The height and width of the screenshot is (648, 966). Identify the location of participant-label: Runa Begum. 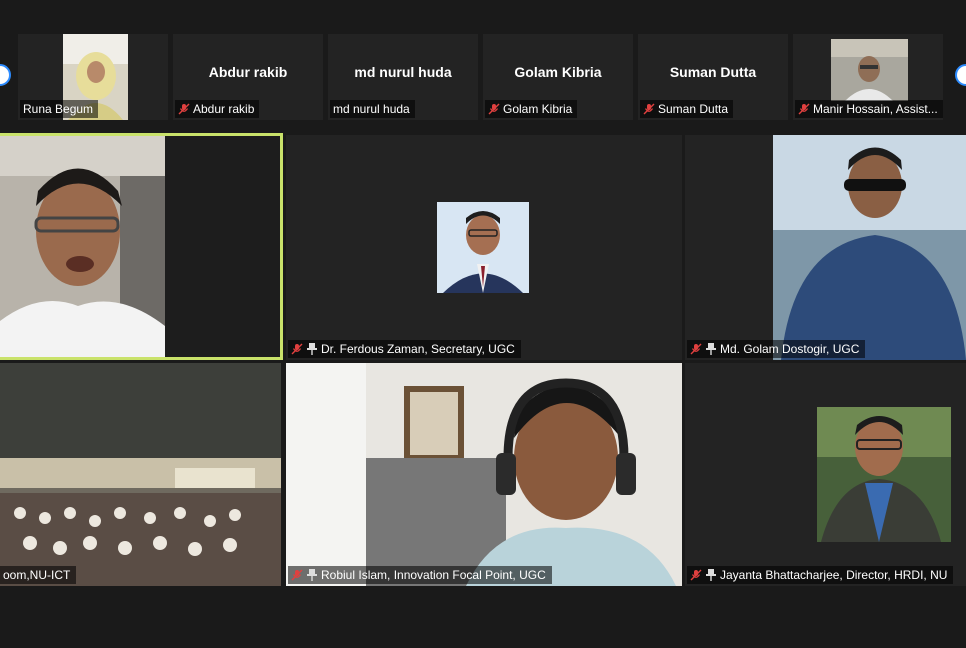
(59, 109).